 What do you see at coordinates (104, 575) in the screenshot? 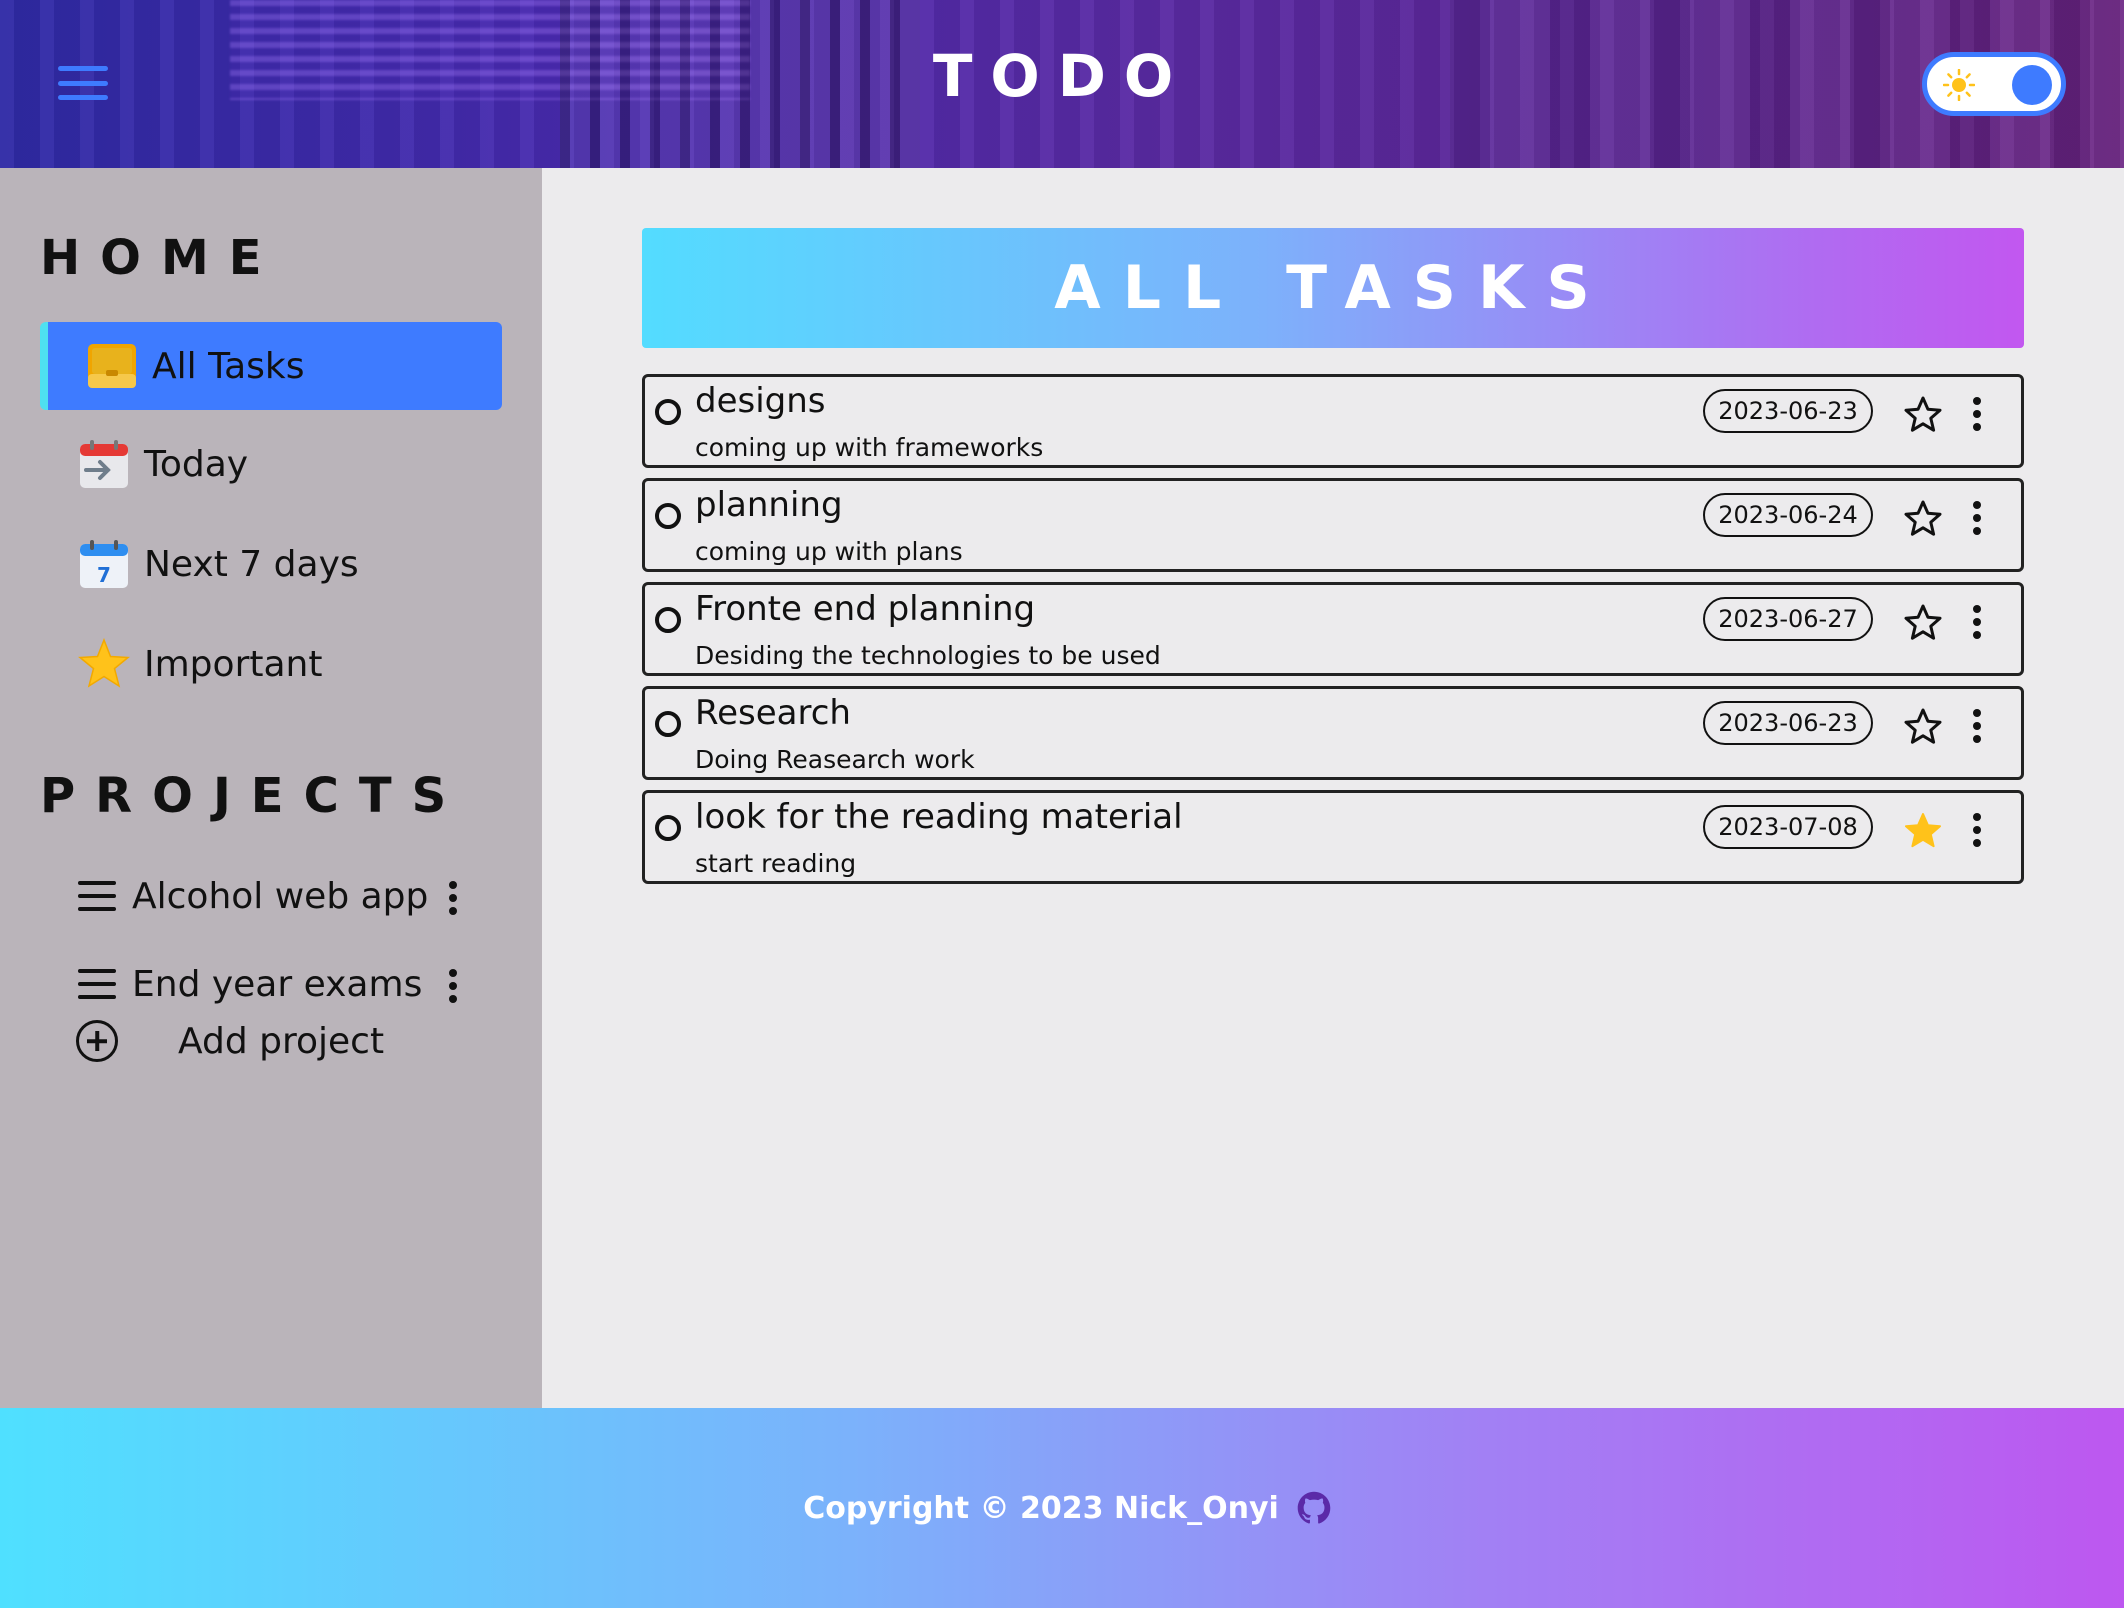
I see `calendar-day-number: 7` at bounding box center [104, 575].